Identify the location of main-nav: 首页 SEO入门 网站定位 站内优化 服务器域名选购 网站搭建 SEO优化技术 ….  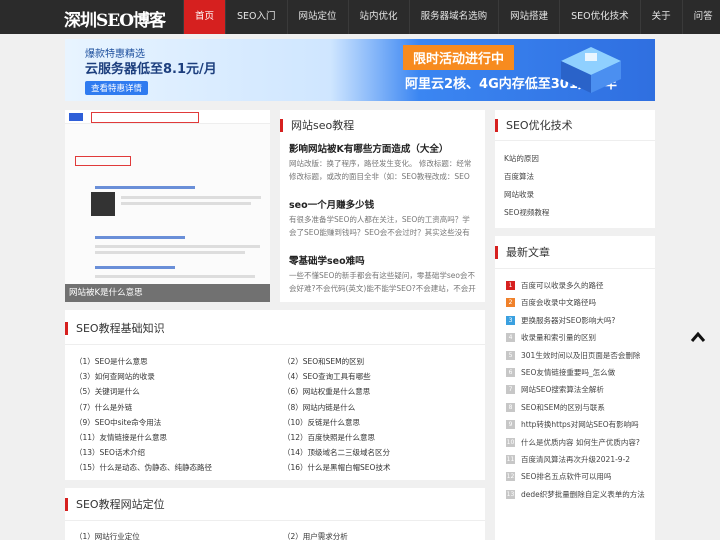
(451, 17).